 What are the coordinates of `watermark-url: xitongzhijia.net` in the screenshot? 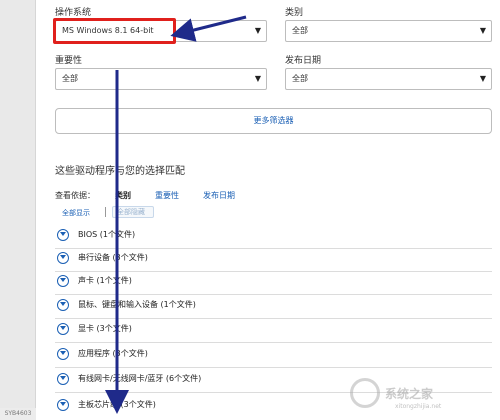 It's located at (418, 406).